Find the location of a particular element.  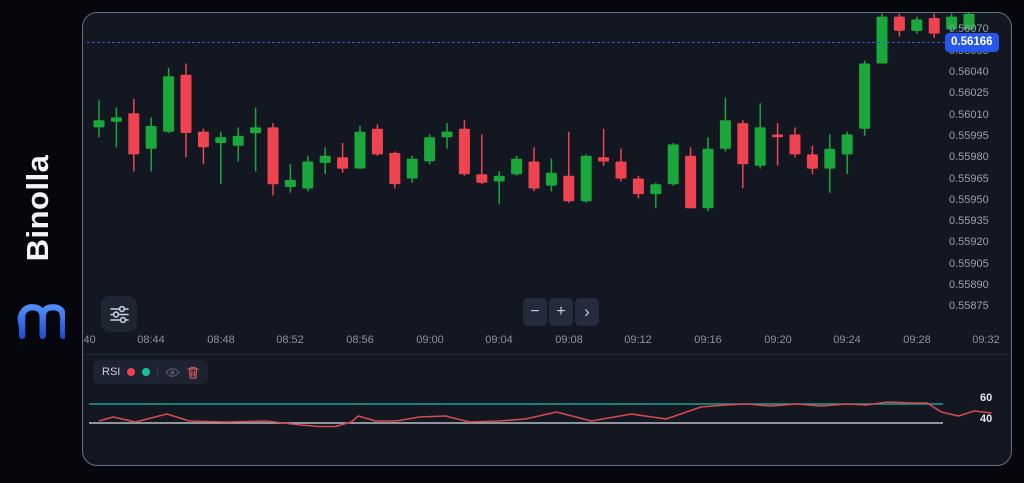

price-axis-tick: 0.55995 is located at coordinates (969, 136).